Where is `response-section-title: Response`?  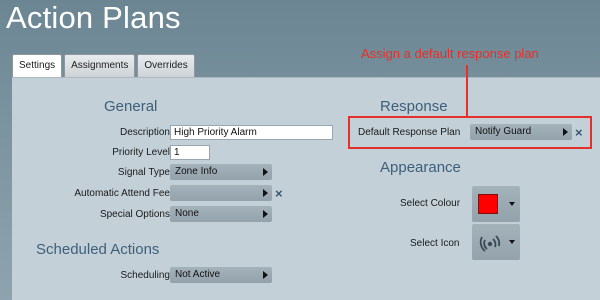
response-section-title: Response is located at coordinates (414, 106).